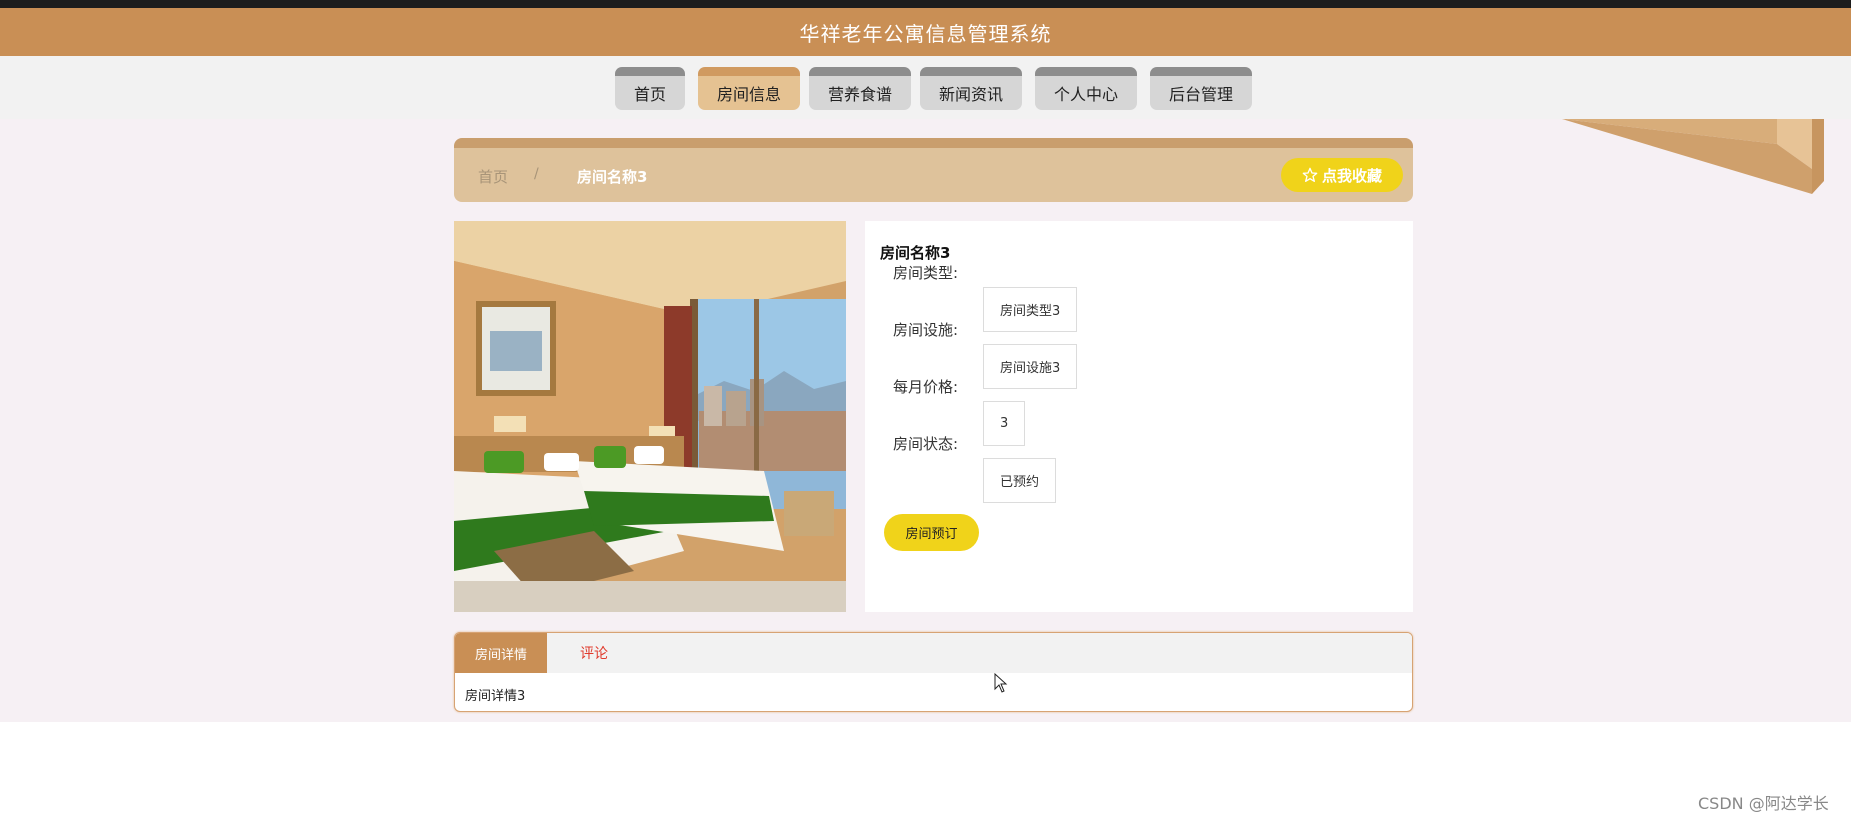  What do you see at coordinates (749, 88) in the screenshot?
I see `nav-item-room-info: 房间信息` at bounding box center [749, 88].